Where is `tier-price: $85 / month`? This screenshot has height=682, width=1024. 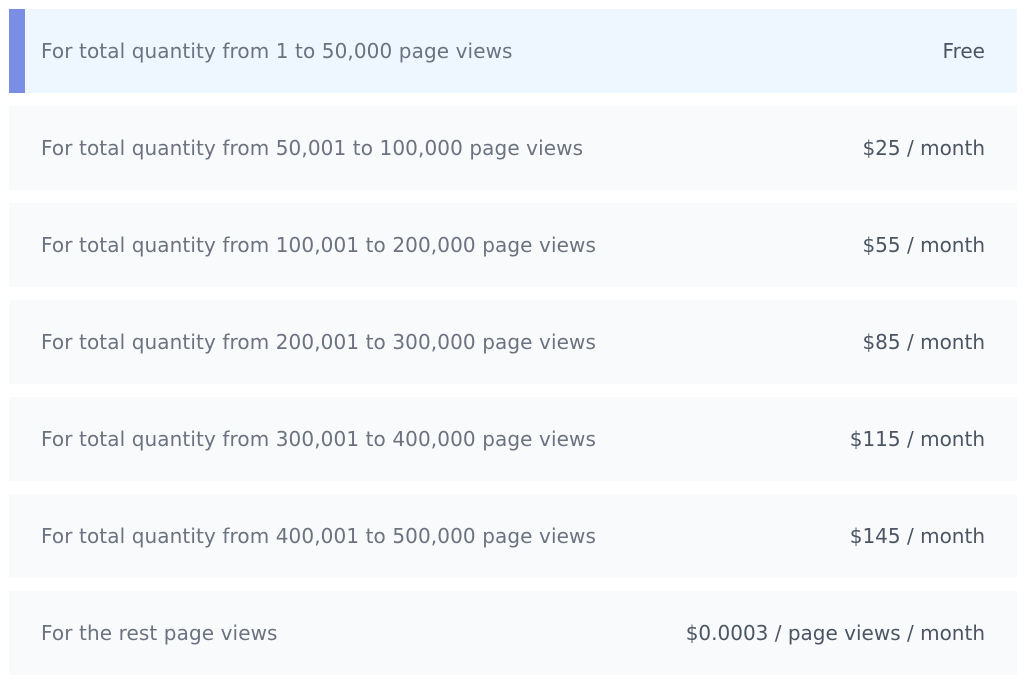 tier-price: $85 / month is located at coordinates (923, 342).